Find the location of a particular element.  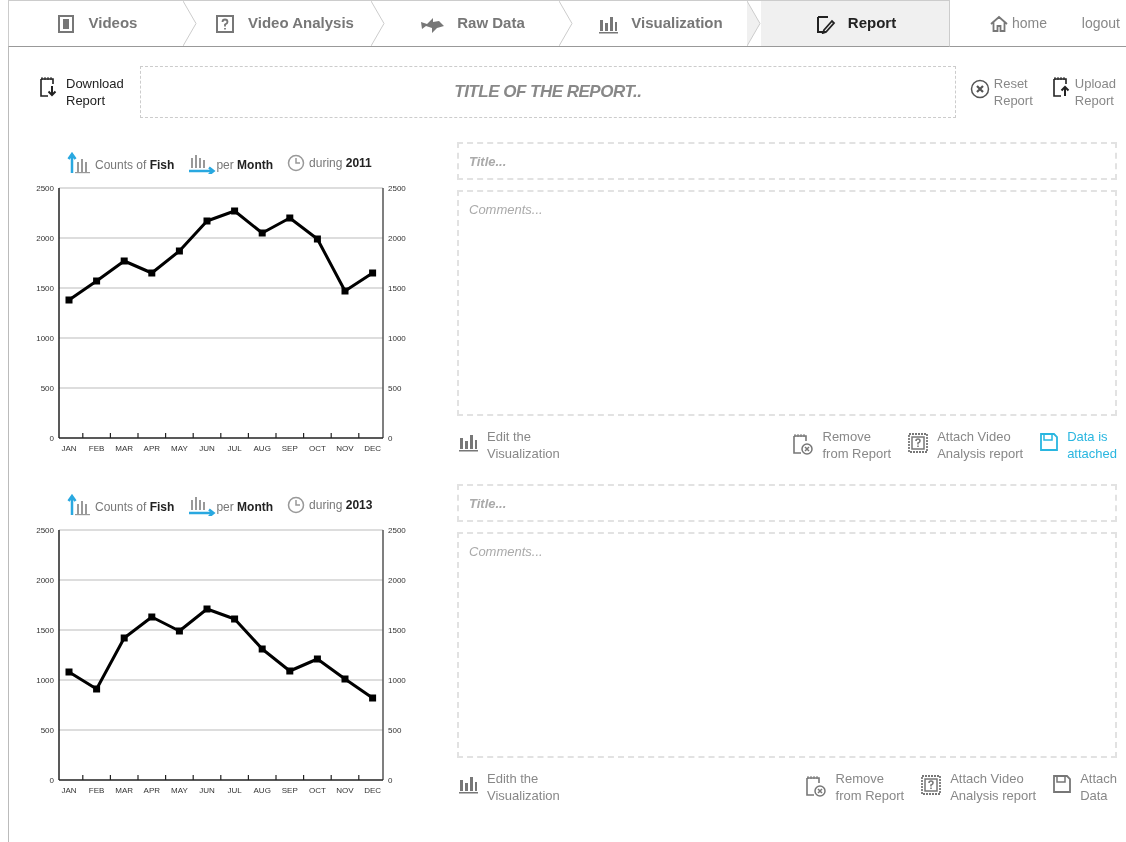

home-link: home is located at coordinates (1019, 23).